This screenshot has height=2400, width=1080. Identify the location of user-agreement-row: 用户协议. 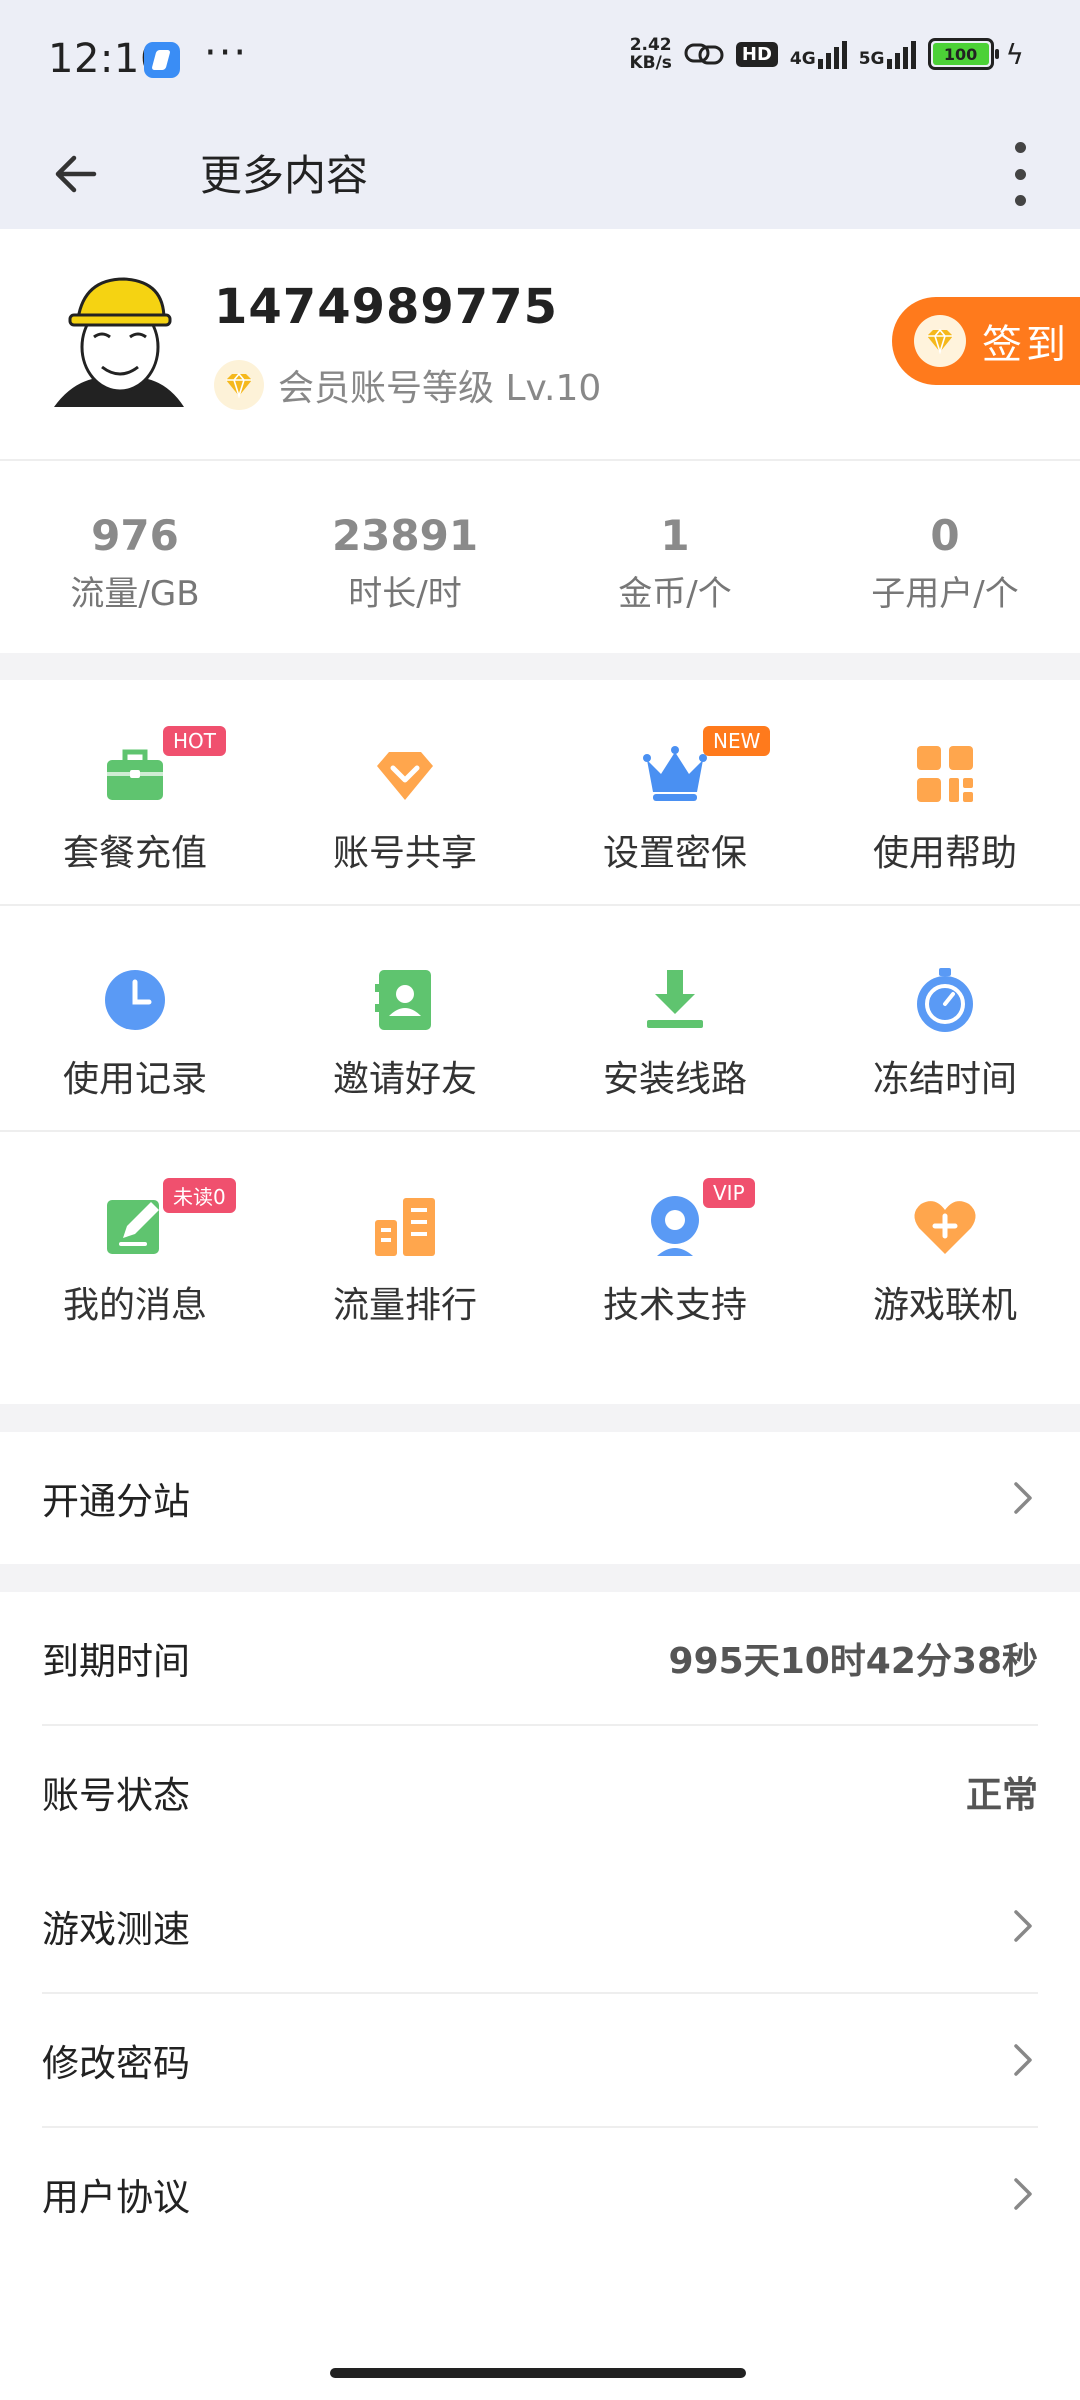
(540, 2194).